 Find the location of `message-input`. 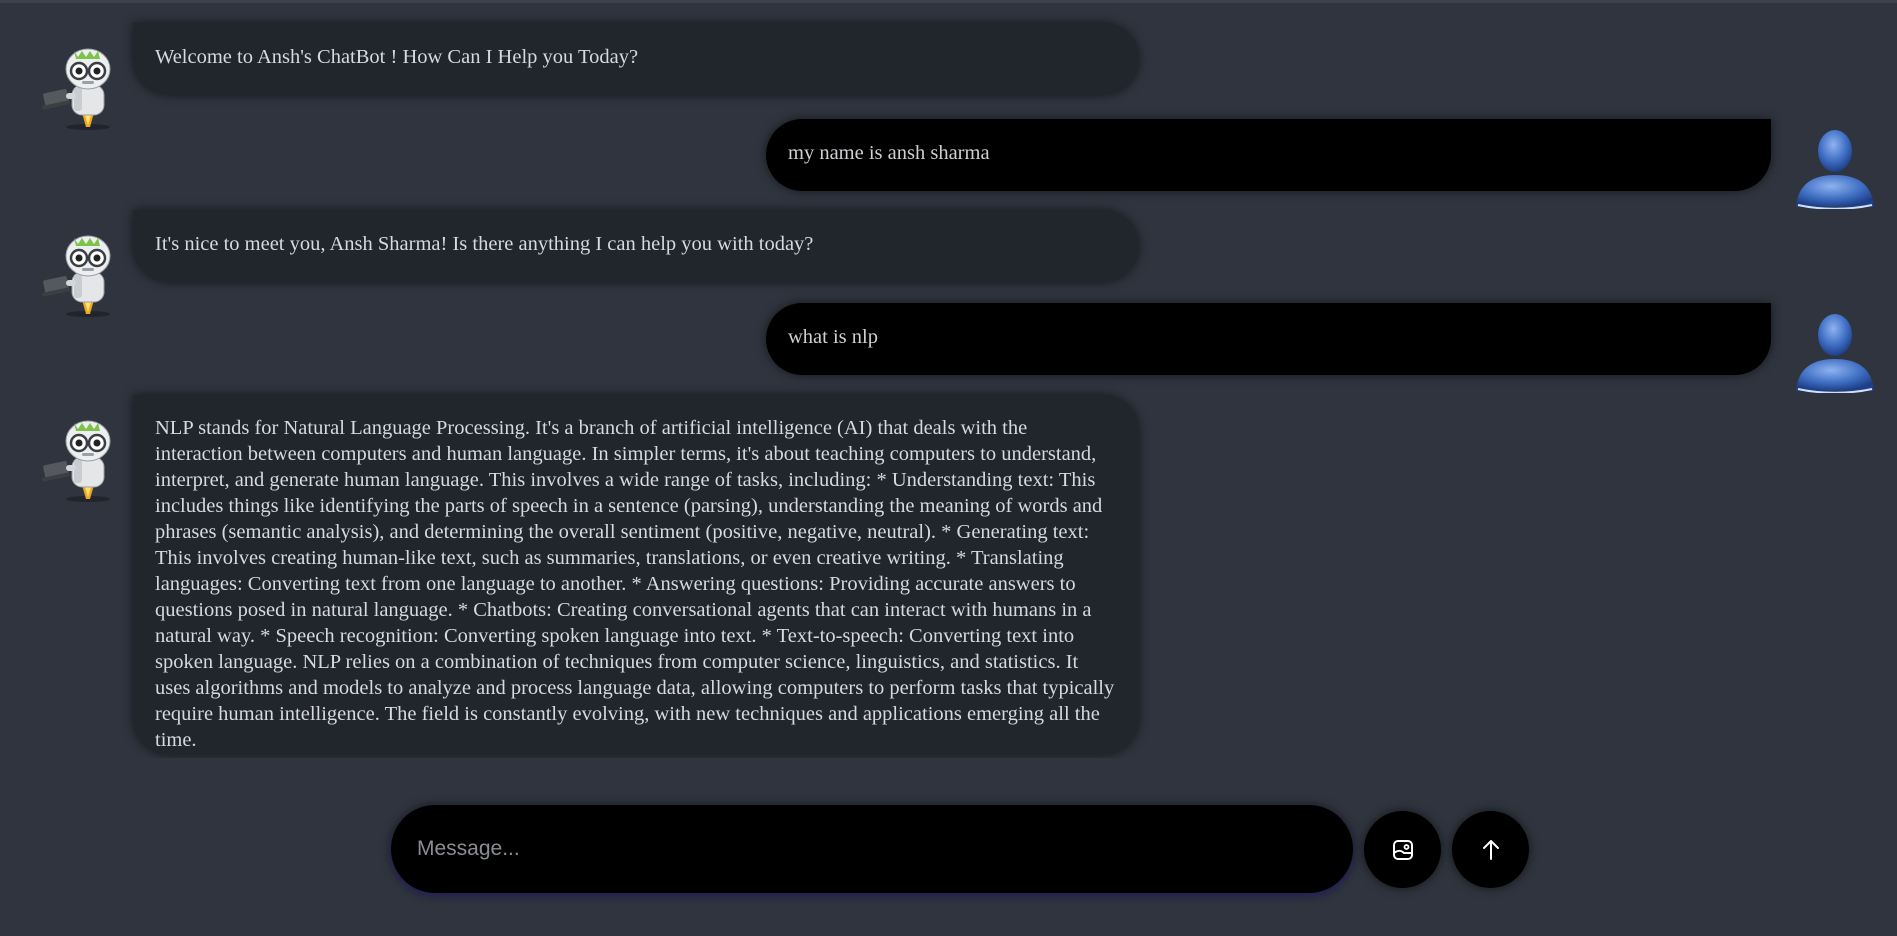

message-input is located at coordinates (872, 849).